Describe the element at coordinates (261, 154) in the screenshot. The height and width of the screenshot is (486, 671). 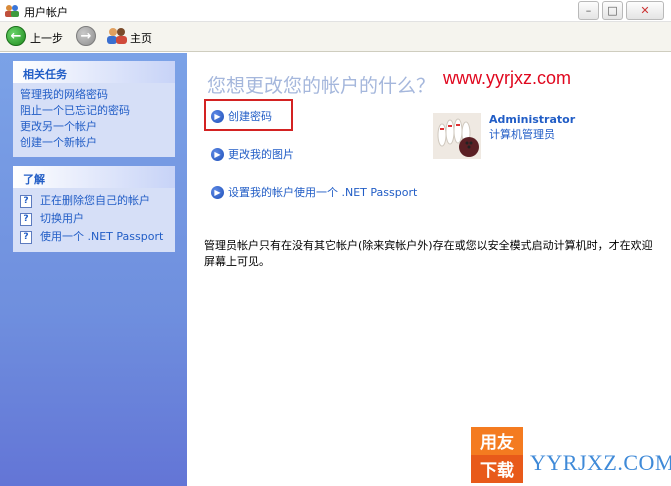
I see `action-label: 更改我的图片` at that location.